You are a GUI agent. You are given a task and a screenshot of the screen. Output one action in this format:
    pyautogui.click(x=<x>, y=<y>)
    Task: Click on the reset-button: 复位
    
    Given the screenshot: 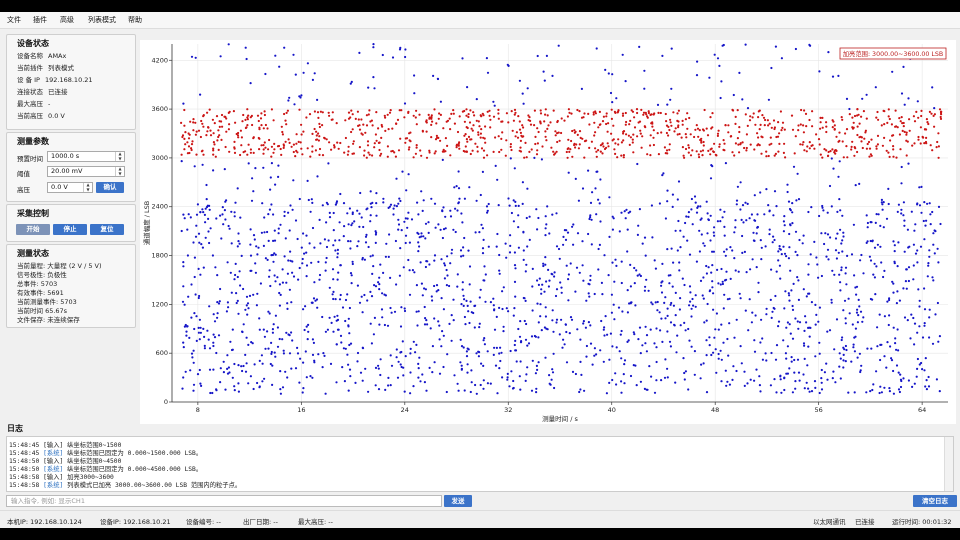 What is the action you would take?
    pyautogui.click(x=107, y=229)
    